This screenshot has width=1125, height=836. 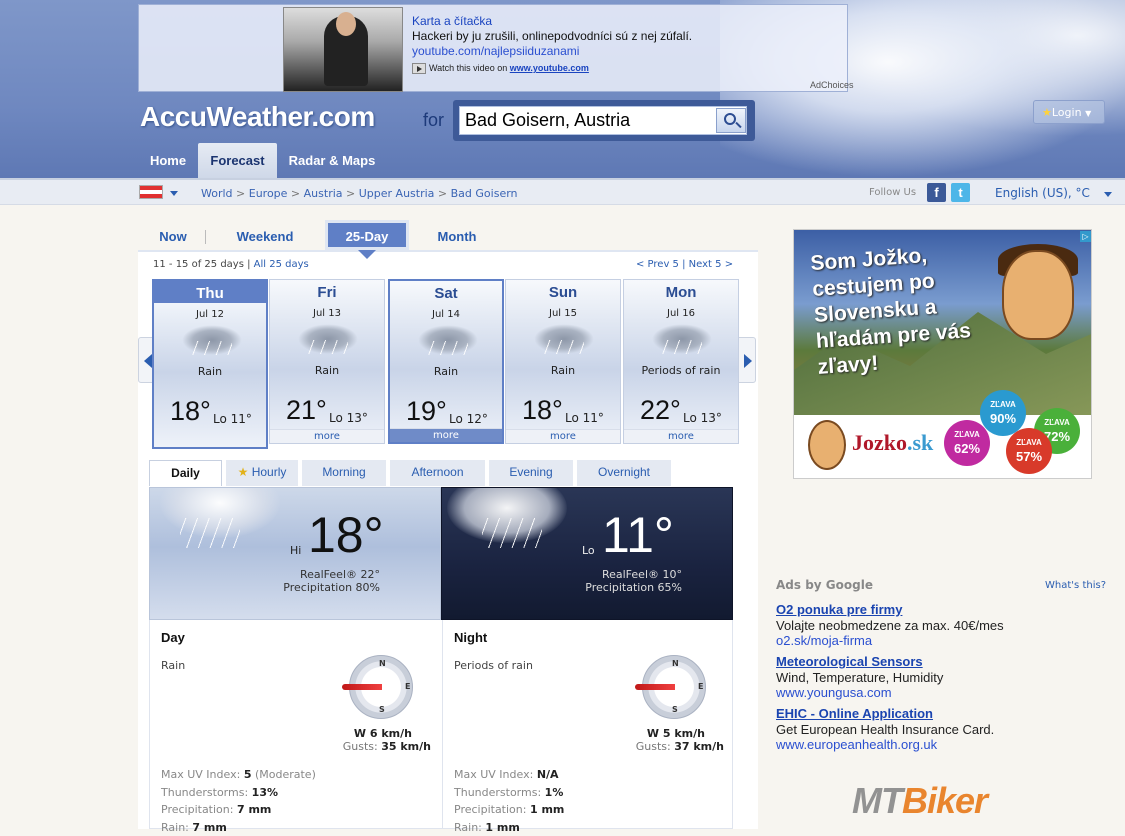 I want to click on tab-25-day: 25-Day, so click(x=367, y=235).